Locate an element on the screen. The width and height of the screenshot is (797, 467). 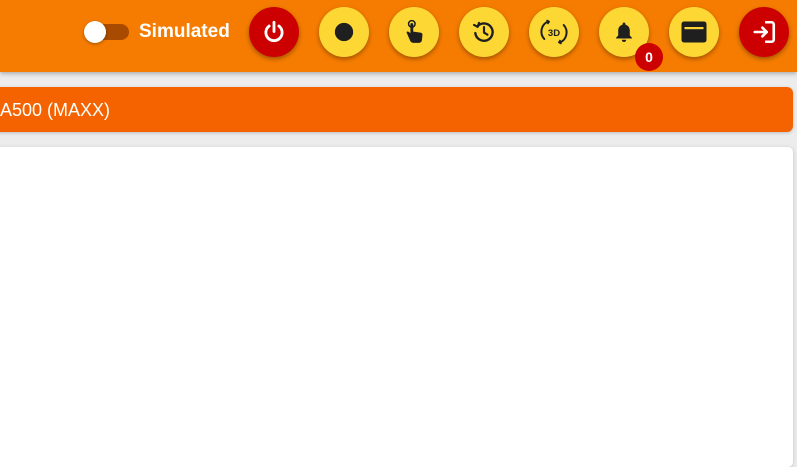
simulated-toggle is located at coordinates (107, 32).